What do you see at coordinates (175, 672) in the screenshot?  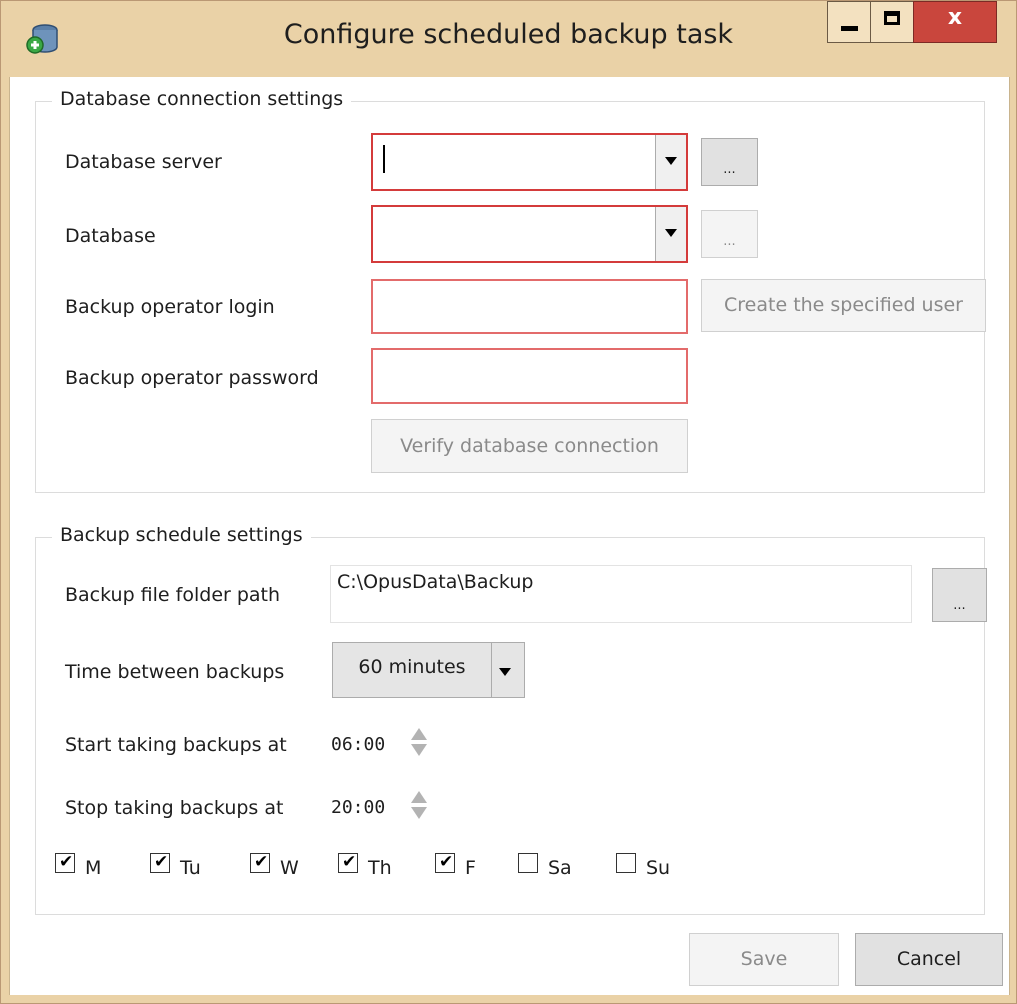 I see `interval-label: Time between backups` at bounding box center [175, 672].